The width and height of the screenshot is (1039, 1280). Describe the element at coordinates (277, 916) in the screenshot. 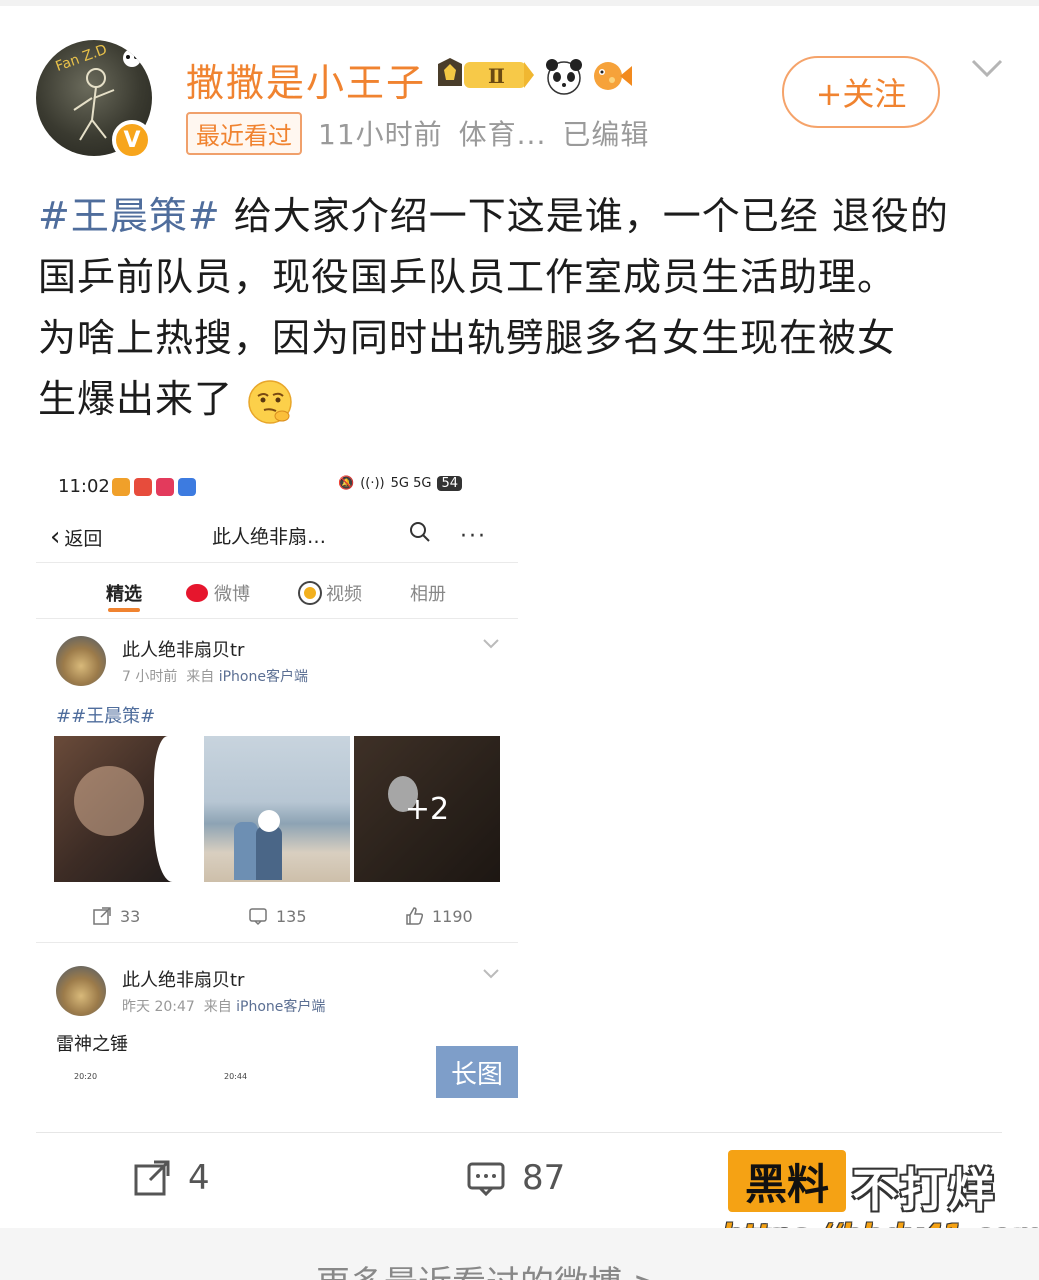

I see `post1-comment-button: 135` at that location.